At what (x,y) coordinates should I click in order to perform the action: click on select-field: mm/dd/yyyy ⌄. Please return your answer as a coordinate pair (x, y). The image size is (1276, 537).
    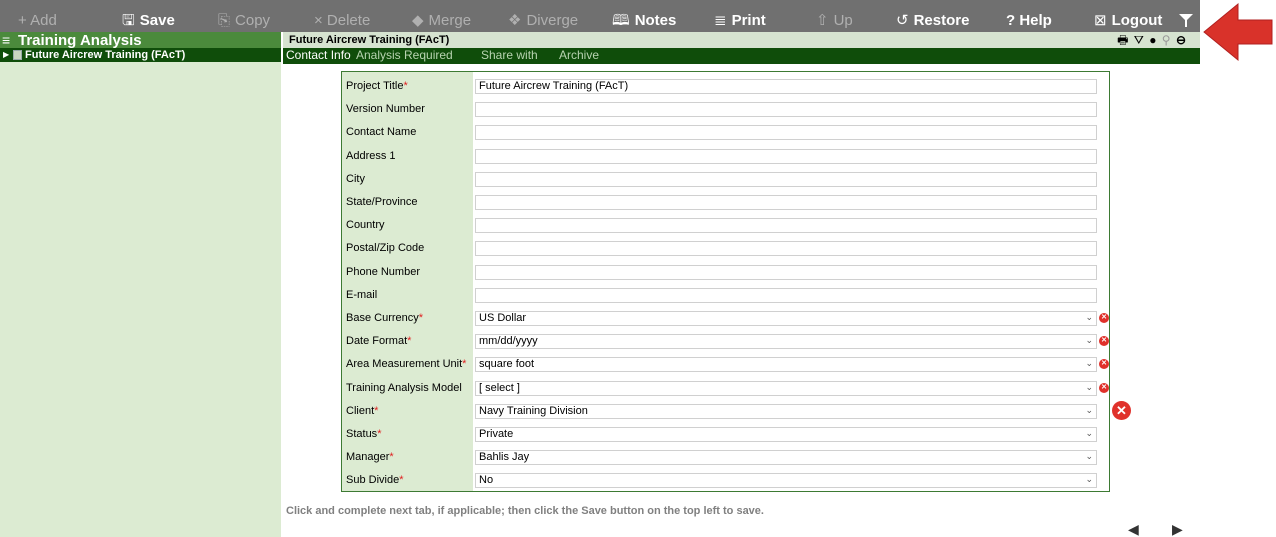
    Looking at the image, I should click on (786, 342).